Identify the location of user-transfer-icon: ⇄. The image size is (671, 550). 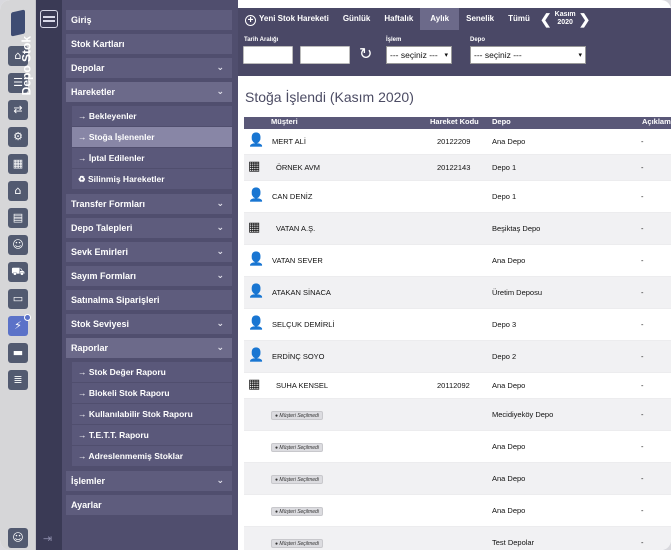
(18, 110).